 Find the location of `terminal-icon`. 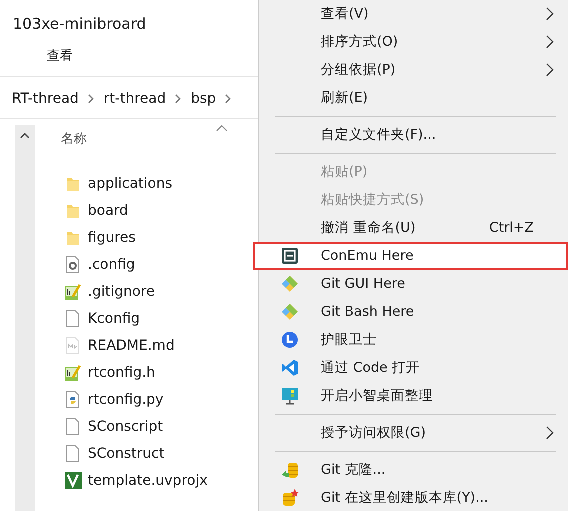

terminal-icon is located at coordinates (290, 256).